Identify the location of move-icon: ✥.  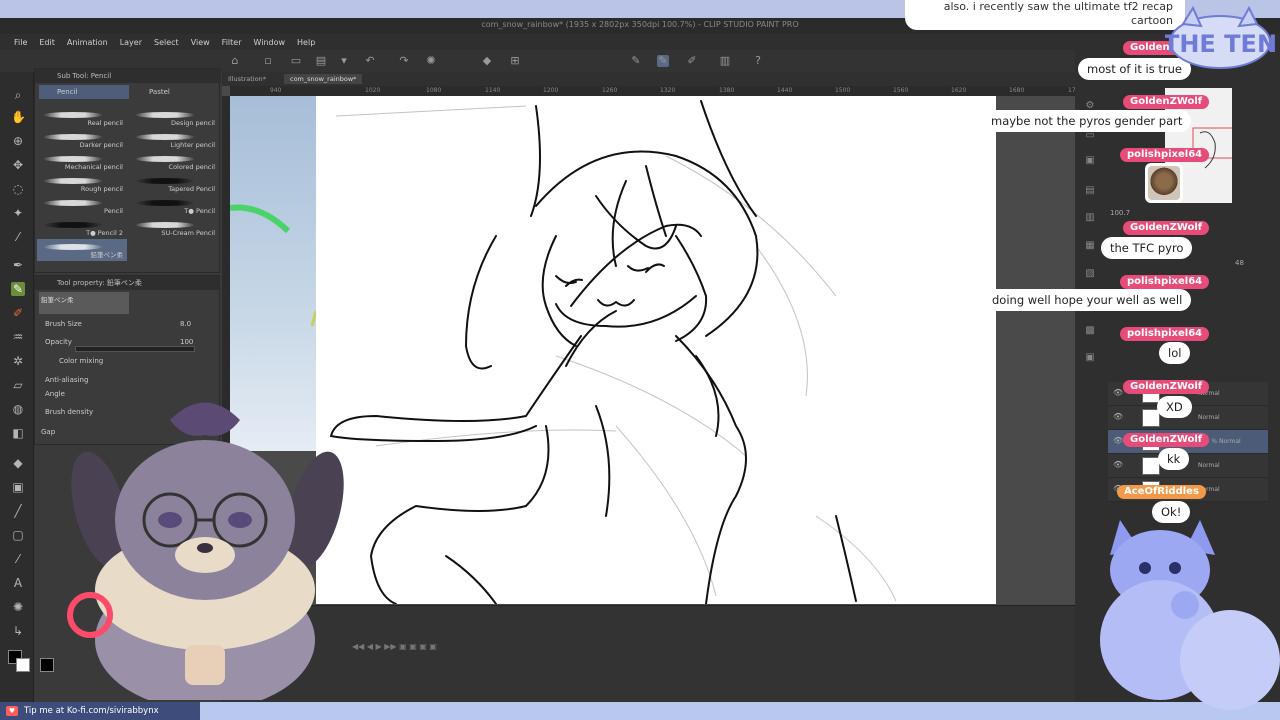
(18, 165).